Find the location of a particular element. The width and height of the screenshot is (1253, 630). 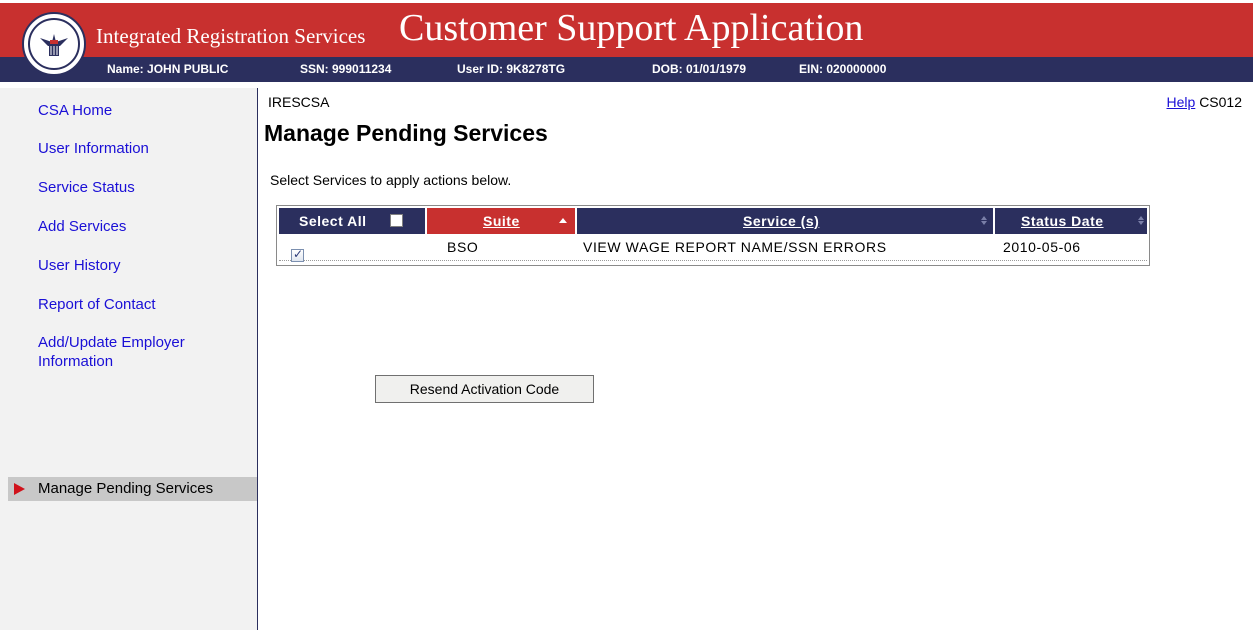

ein-info: EIN: 020000000 is located at coordinates (843, 69).